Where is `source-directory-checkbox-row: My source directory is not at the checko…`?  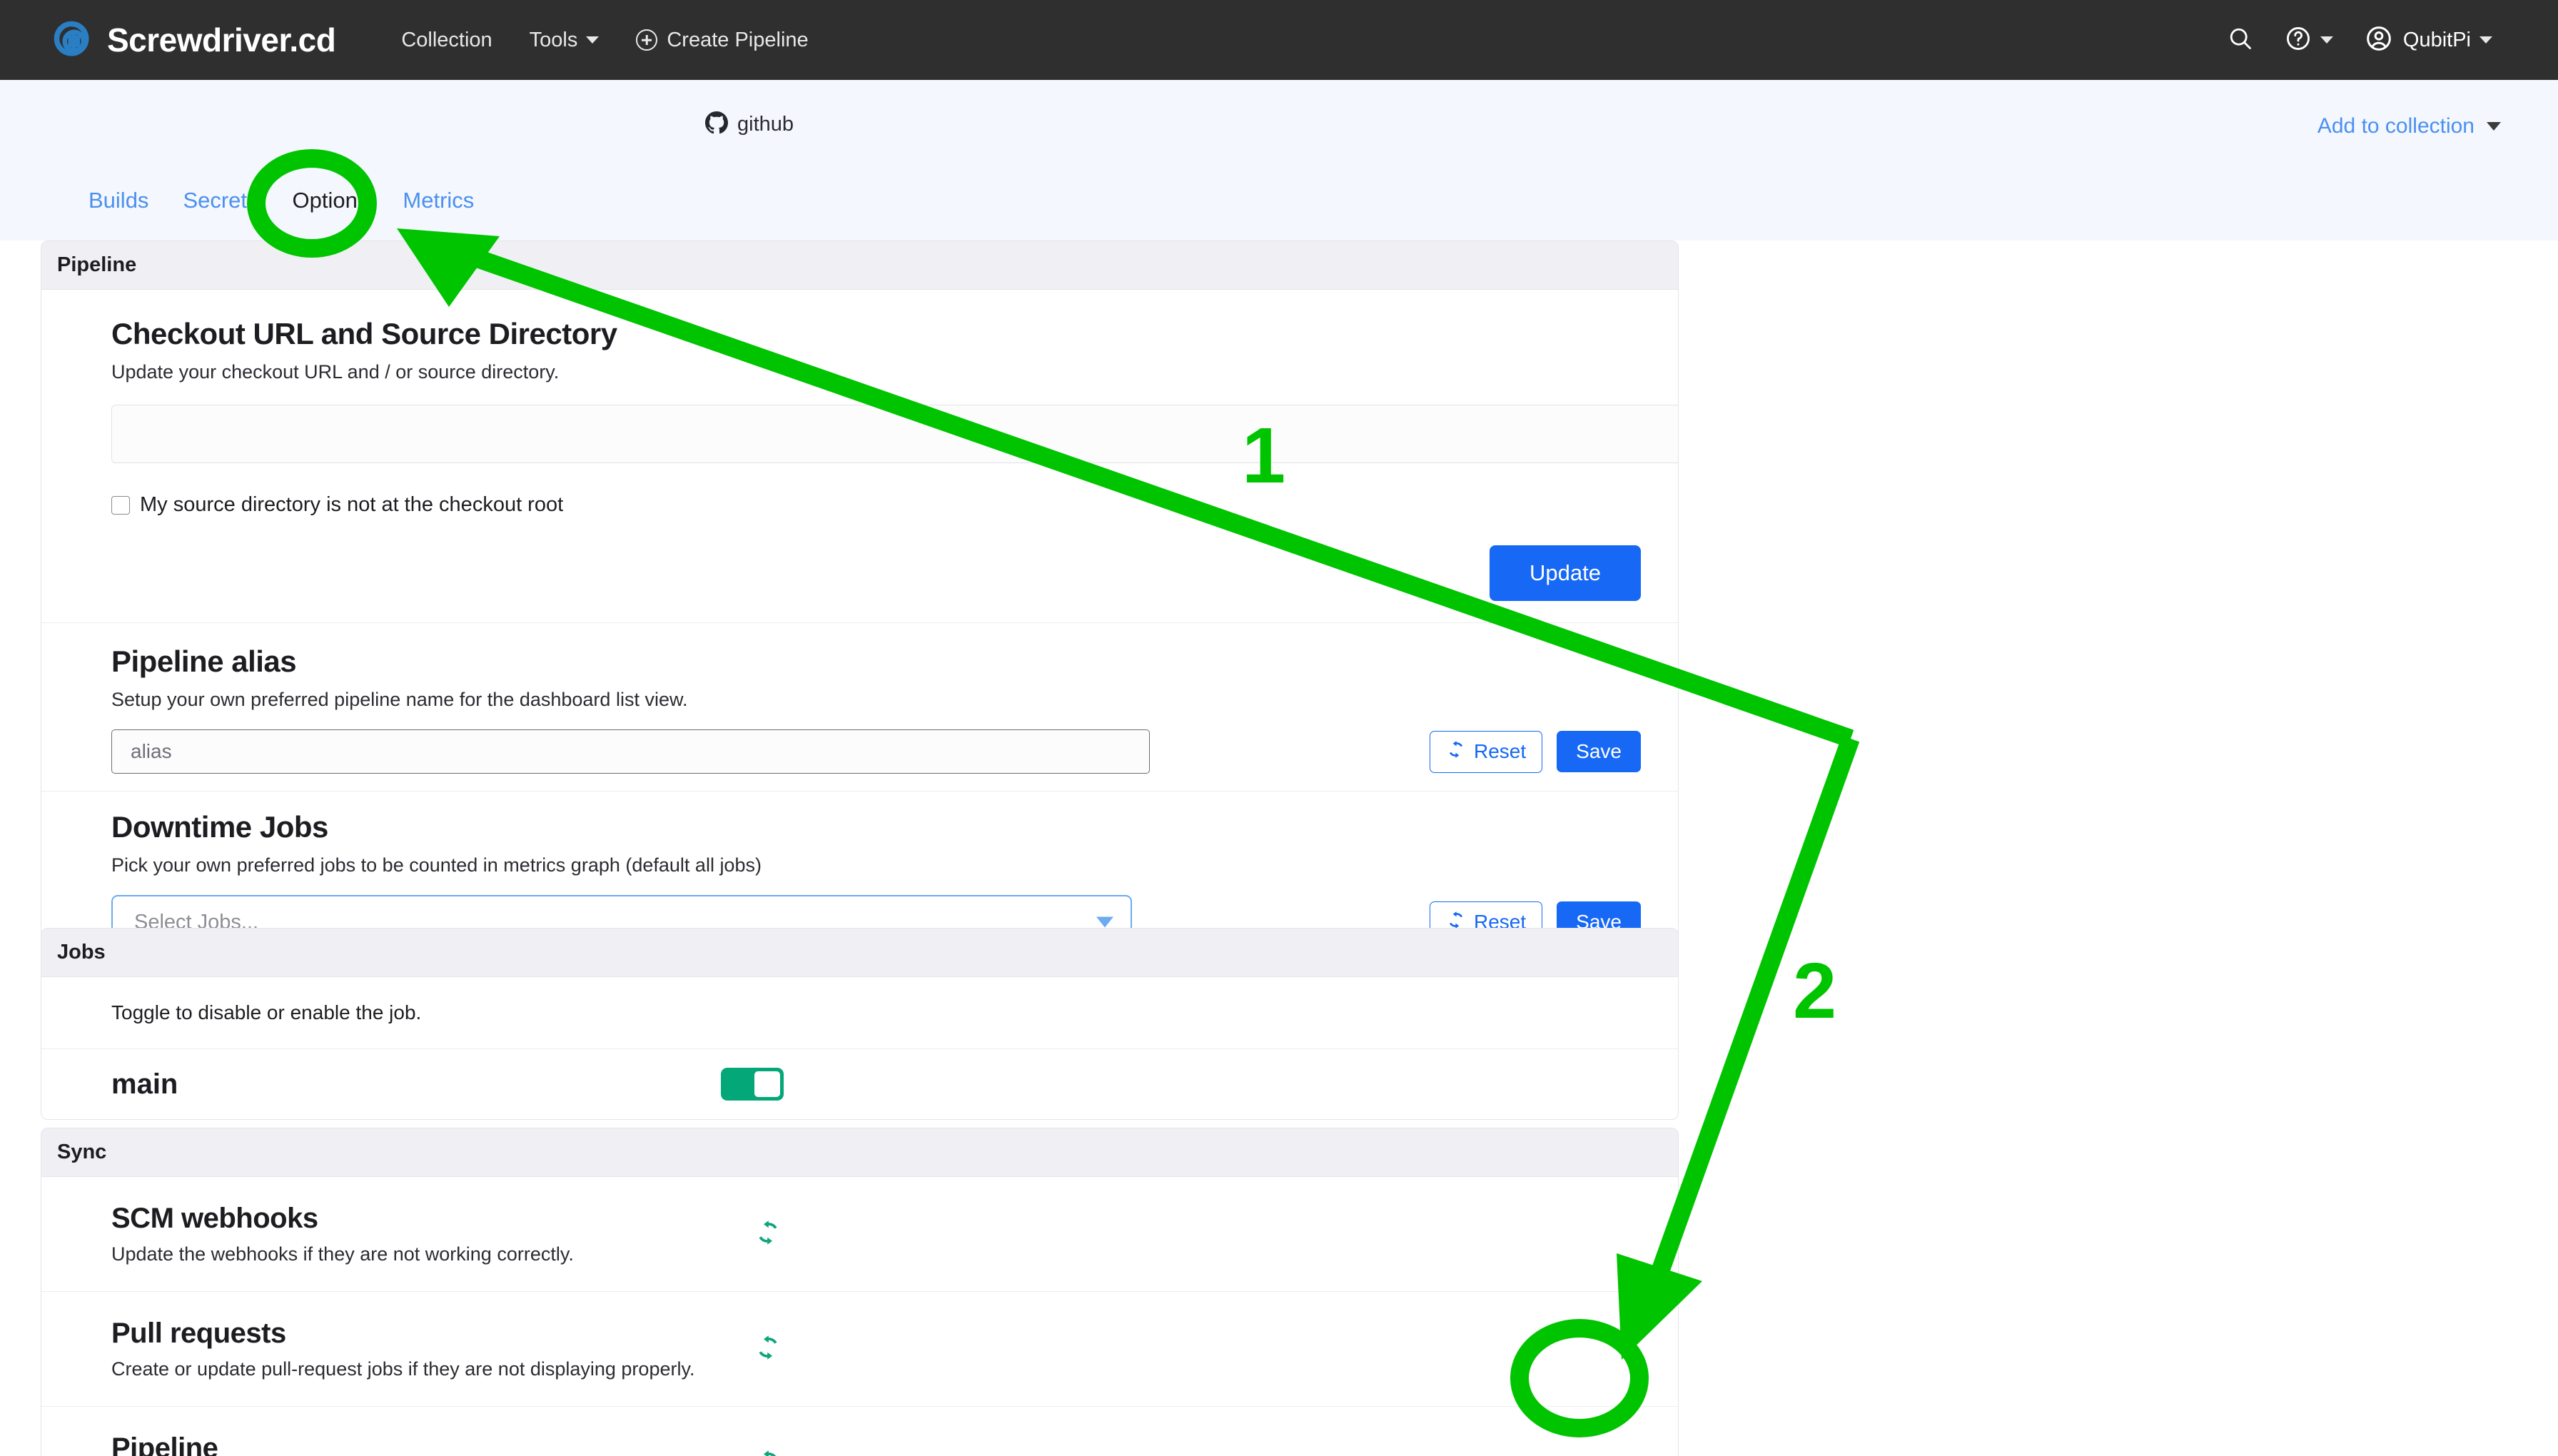 source-directory-checkbox-row: My source directory is not at the checko… is located at coordinates (876, 505).